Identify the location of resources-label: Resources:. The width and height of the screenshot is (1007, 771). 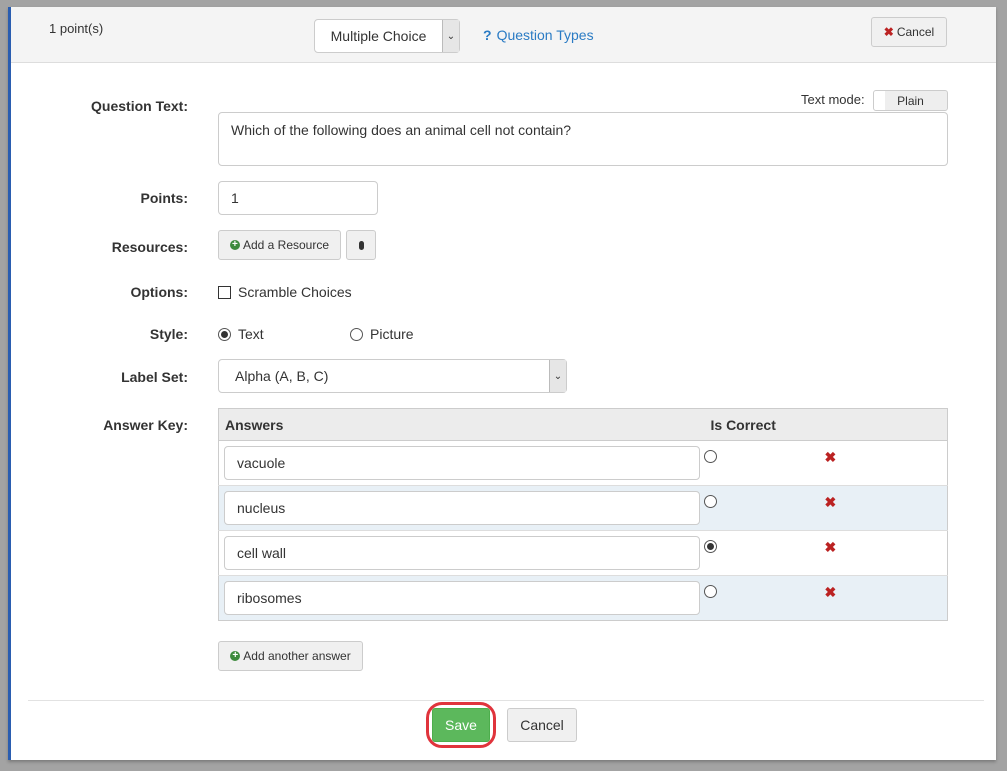
(149, 247).